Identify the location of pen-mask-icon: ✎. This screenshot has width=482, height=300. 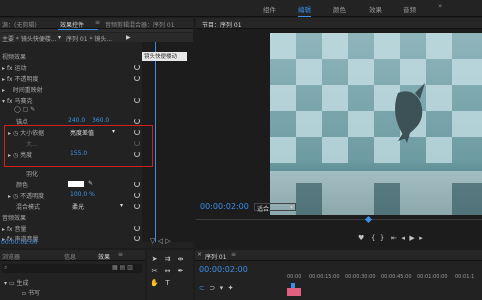
(32, 109).